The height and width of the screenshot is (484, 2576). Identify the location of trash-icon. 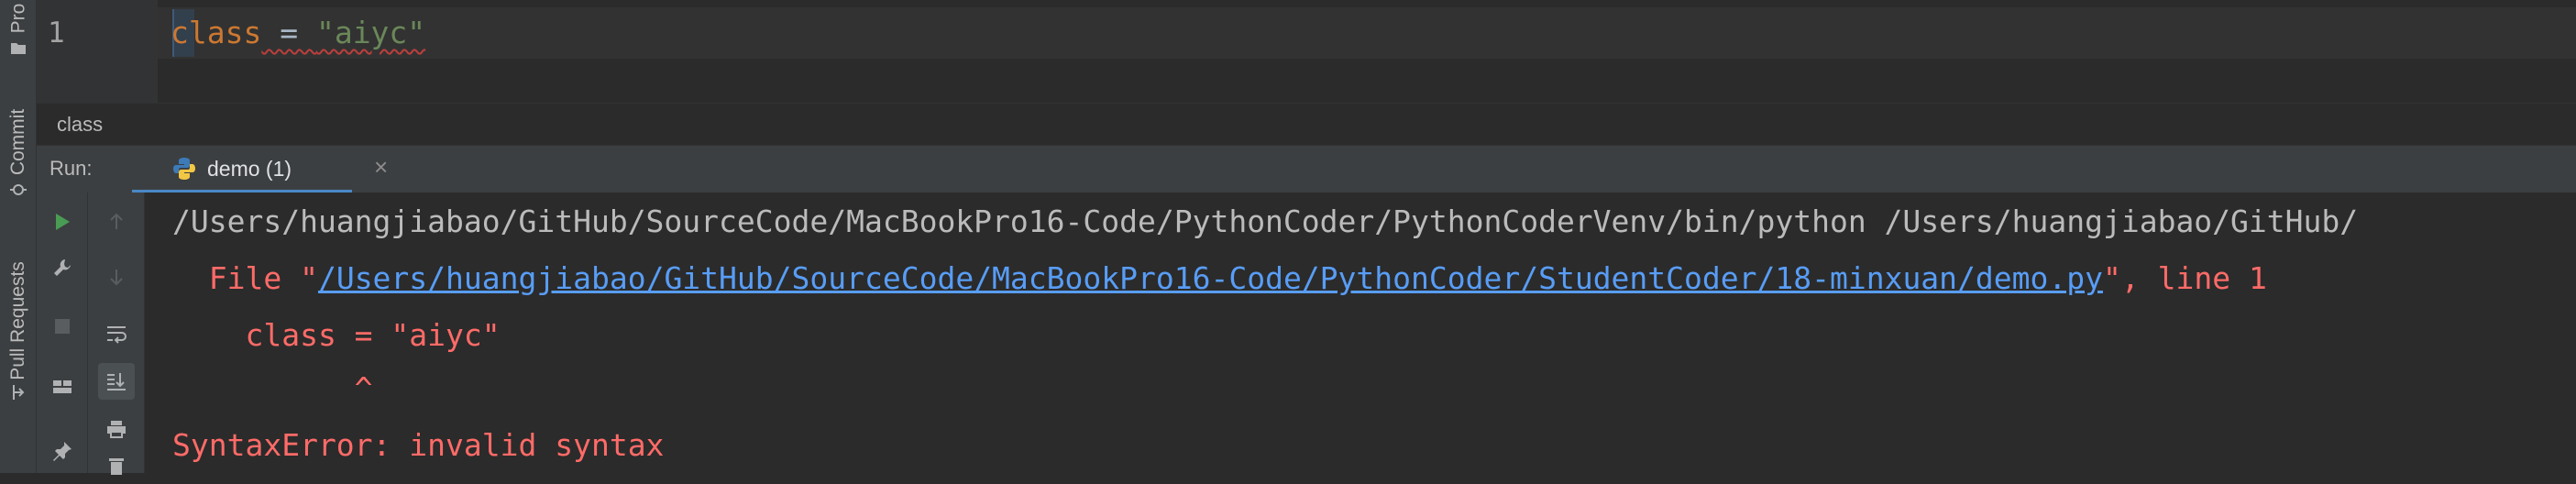
(116, 466).